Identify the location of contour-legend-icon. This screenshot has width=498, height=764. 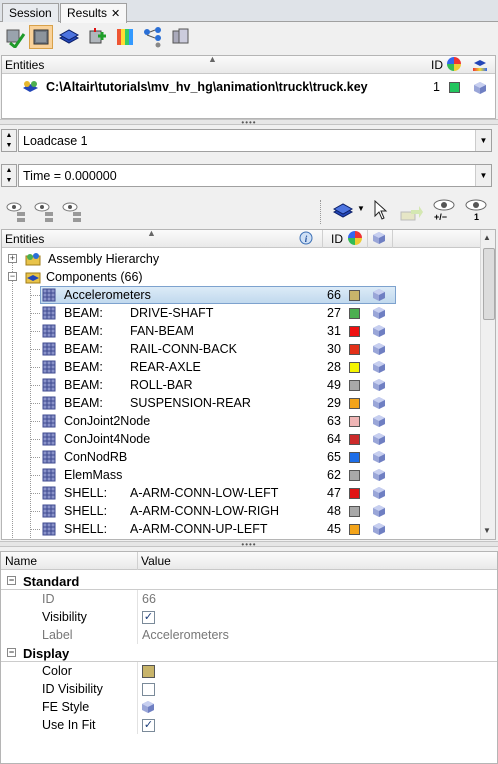
(125, 37).